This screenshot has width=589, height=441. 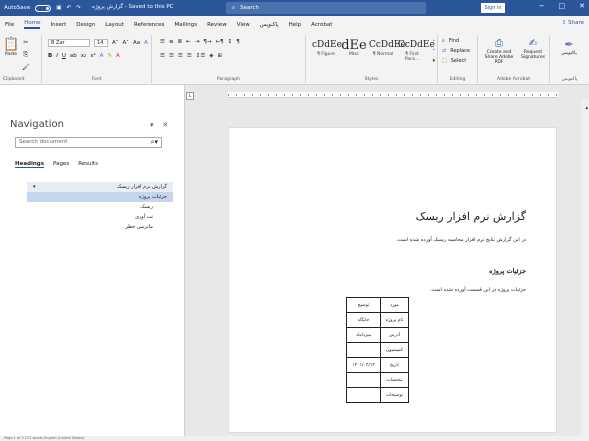 What do you see at coordinates (387, 48) in the screenshot?
I see `style-normal: CcDdEe ¶ Normal` at bounding box center [387, 48].